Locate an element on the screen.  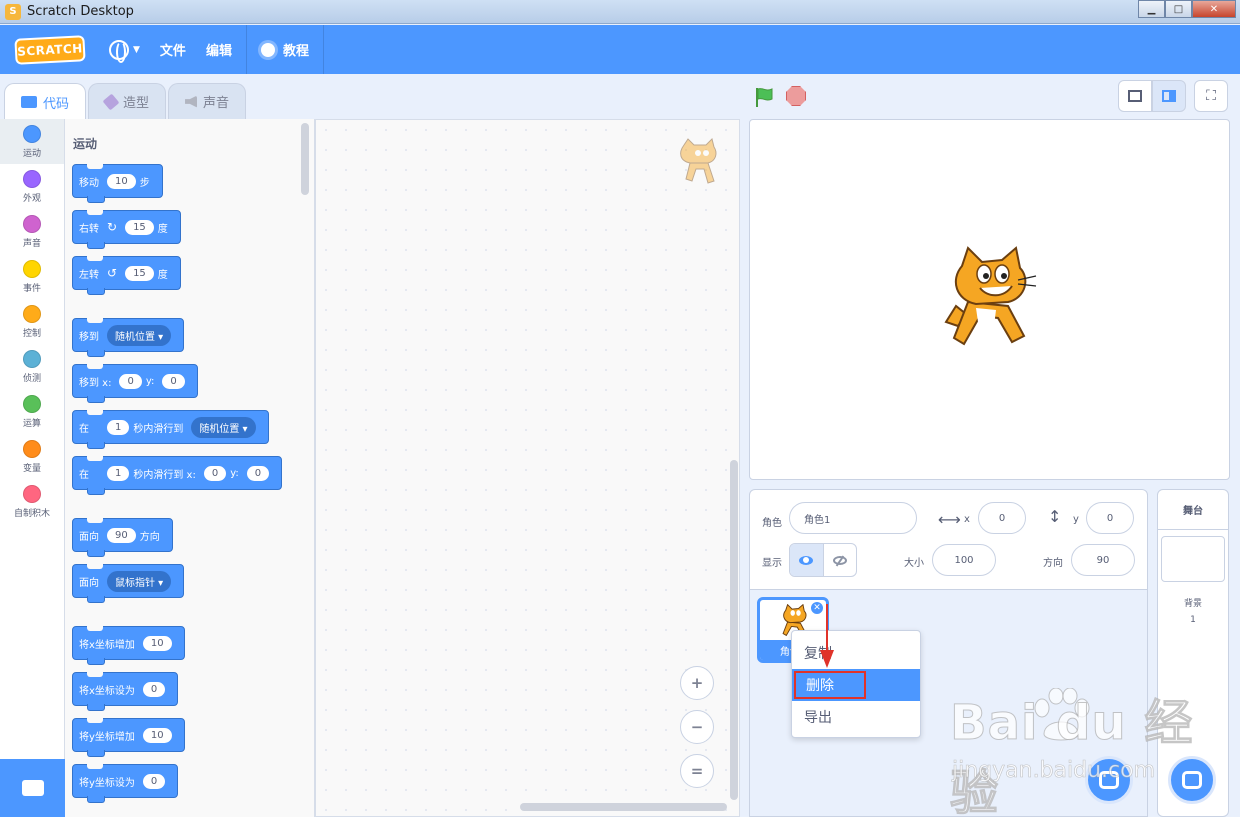
events-dot-icon is located at coordinates (32, 268).